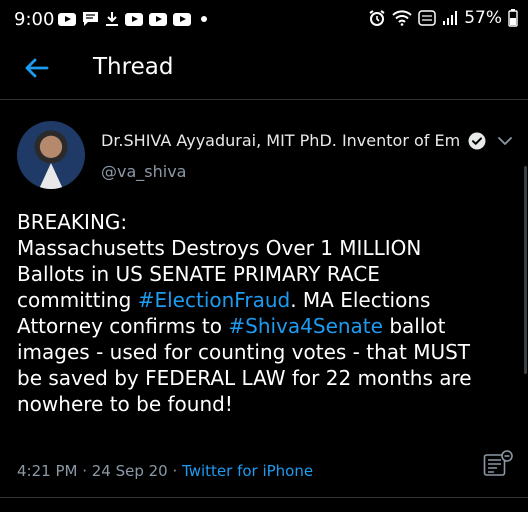 The width and height of the screenshot is (528, 512). What do you see at coordinates (525, 270) in the screenshot?
I see `scrollbar-thumb` at bounding box center [525, 270].